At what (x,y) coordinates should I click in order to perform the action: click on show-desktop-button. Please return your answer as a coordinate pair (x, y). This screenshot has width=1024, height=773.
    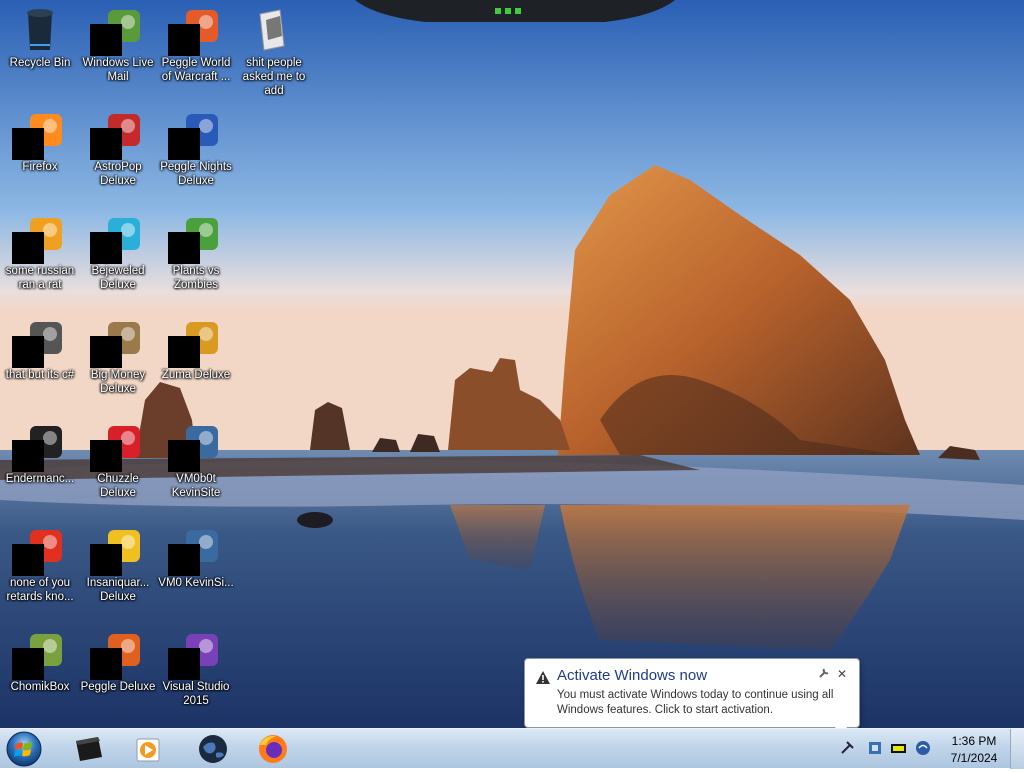
    Looking at the image, I should click on (1017, 749).